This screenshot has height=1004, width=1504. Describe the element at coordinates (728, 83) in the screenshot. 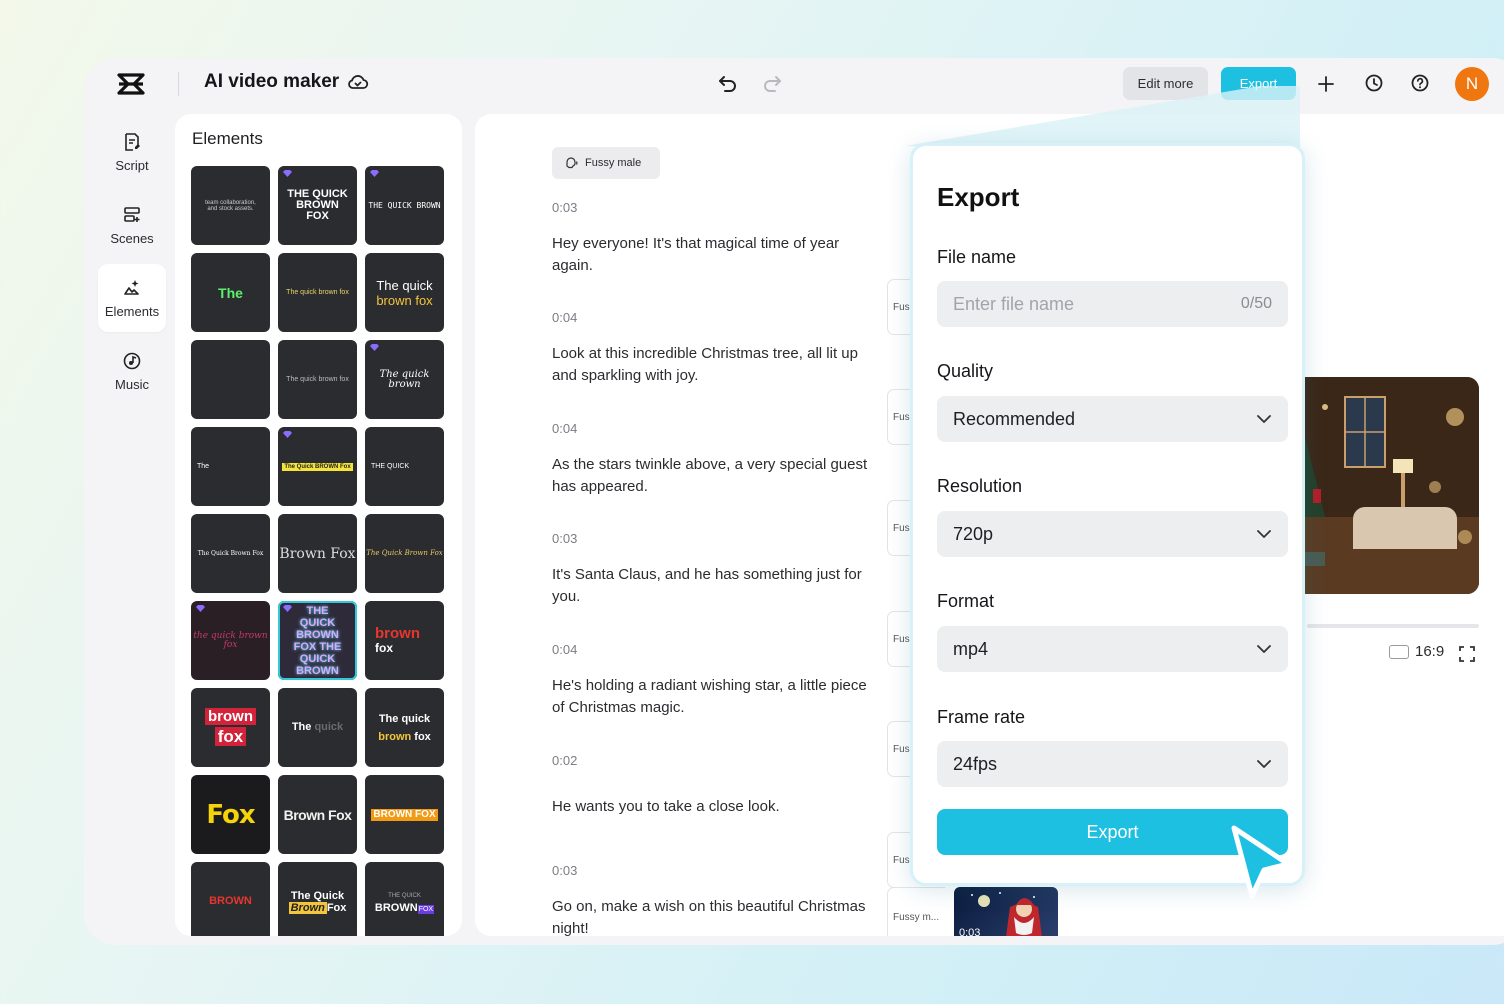

I see `undo-icon` at that location.